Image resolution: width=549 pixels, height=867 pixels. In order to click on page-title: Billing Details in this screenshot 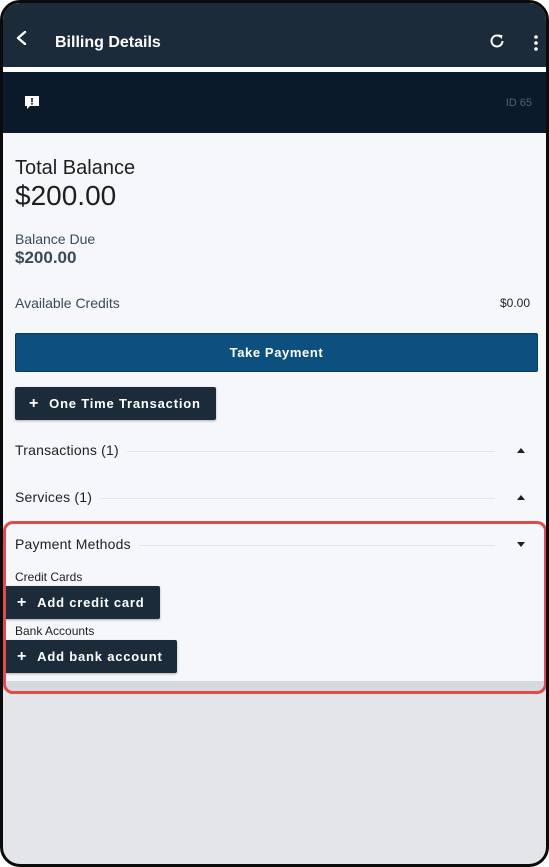, I will do `click(108, 42)`.